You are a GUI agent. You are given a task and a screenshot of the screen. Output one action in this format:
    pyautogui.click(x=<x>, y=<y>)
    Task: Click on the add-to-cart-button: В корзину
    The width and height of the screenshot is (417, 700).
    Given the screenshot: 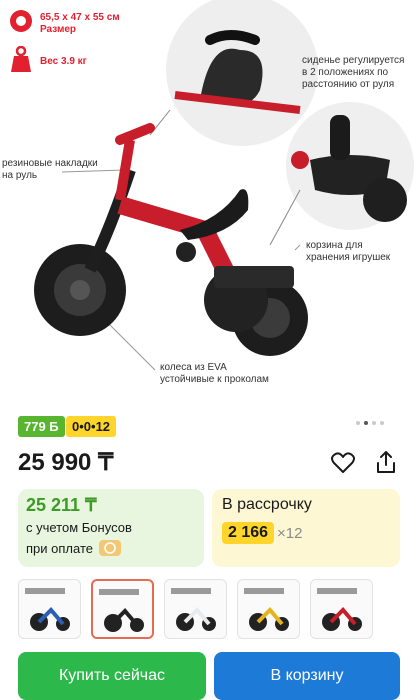 What is the action you would take?
    pyautogui.click(x=307, y=676)
    